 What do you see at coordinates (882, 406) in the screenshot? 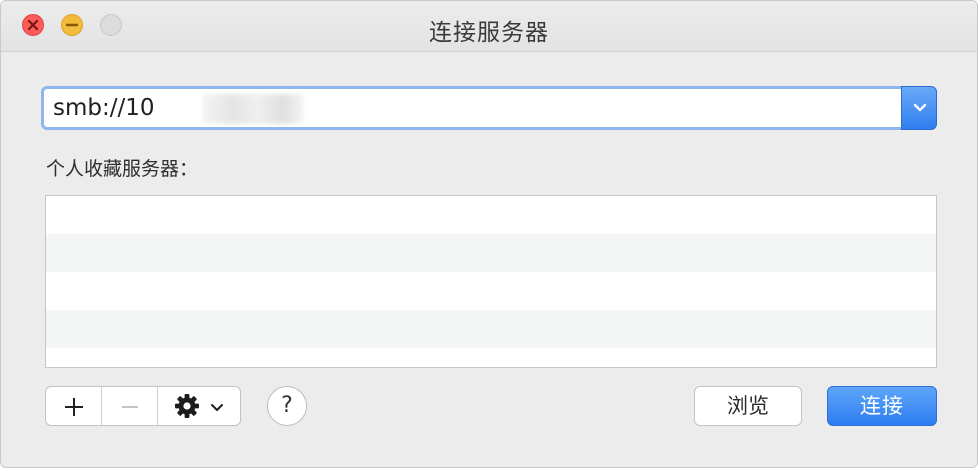
I see `connect-button: 连接` at bounding box center [882, 406].